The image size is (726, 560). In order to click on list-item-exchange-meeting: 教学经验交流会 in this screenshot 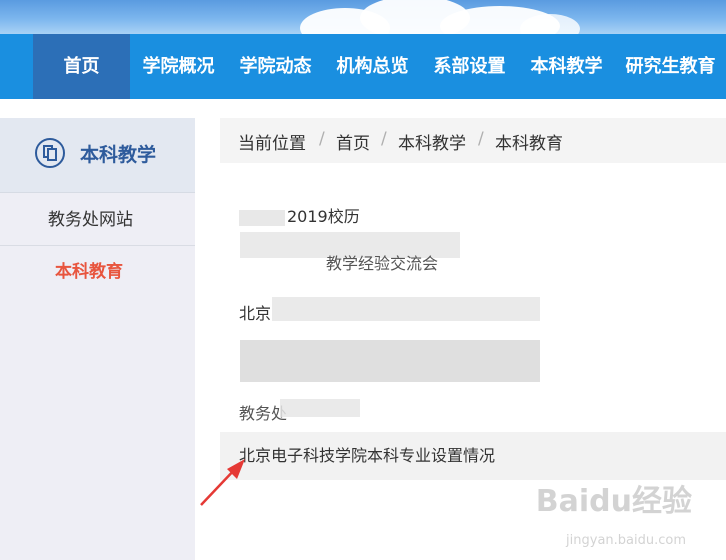, I will do `click(338, 262)`.